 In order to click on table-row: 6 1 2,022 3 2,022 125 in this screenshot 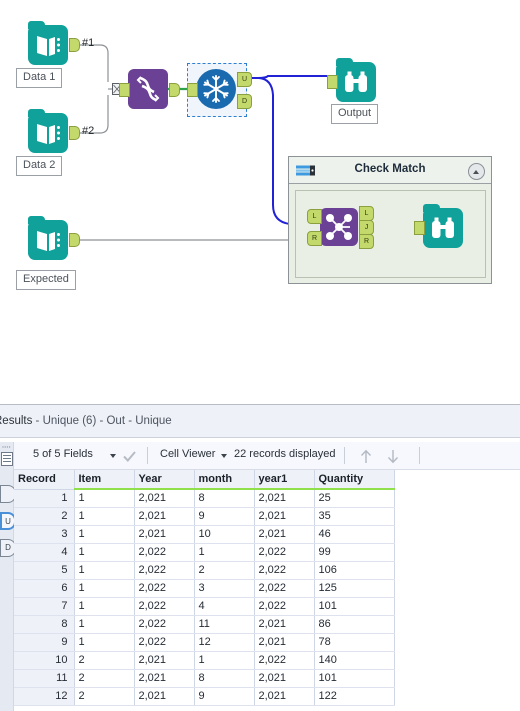, I will do `click(204, 588)`.